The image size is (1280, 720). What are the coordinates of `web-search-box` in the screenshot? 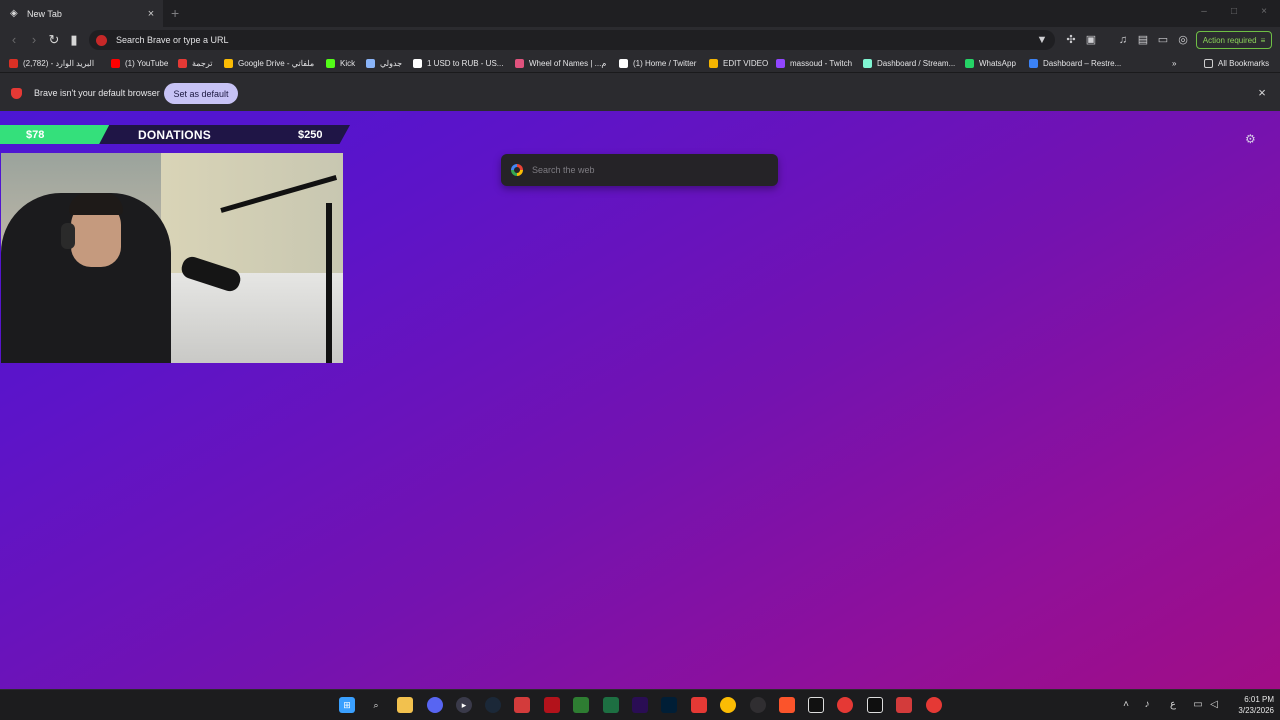 It's located at (639, 170).